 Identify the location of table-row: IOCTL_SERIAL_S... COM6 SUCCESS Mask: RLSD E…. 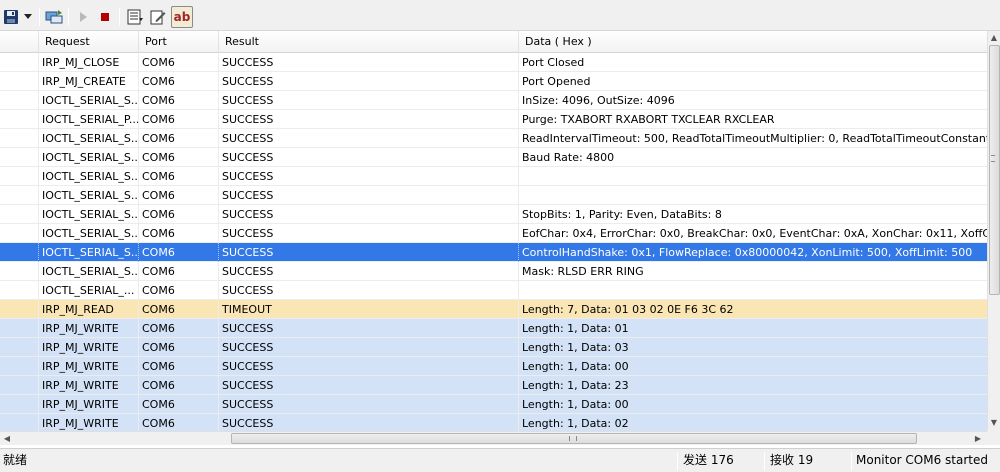
(493, 271).